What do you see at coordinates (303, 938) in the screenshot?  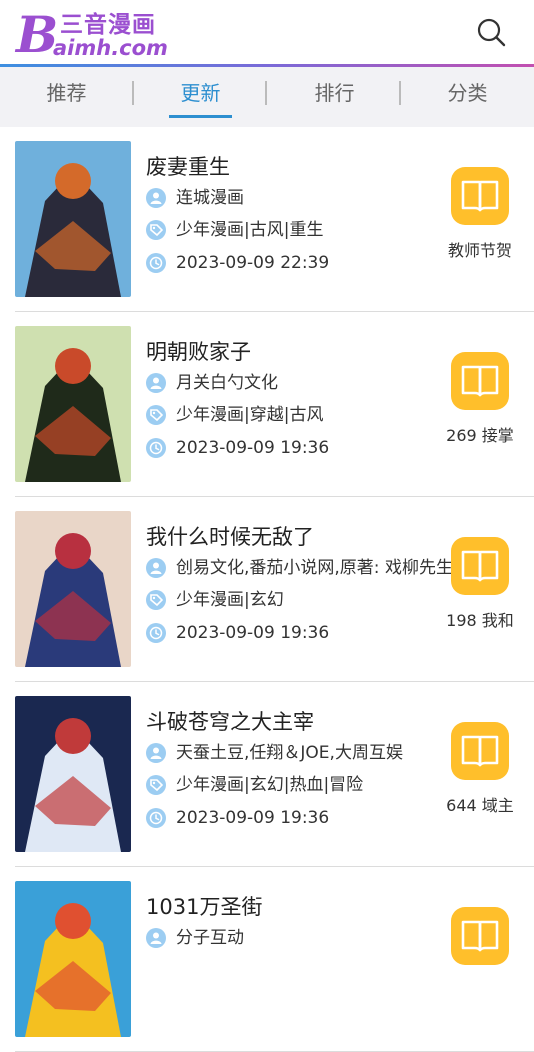 I see `author-row: 分子互动` at bounding box center [303, 938].